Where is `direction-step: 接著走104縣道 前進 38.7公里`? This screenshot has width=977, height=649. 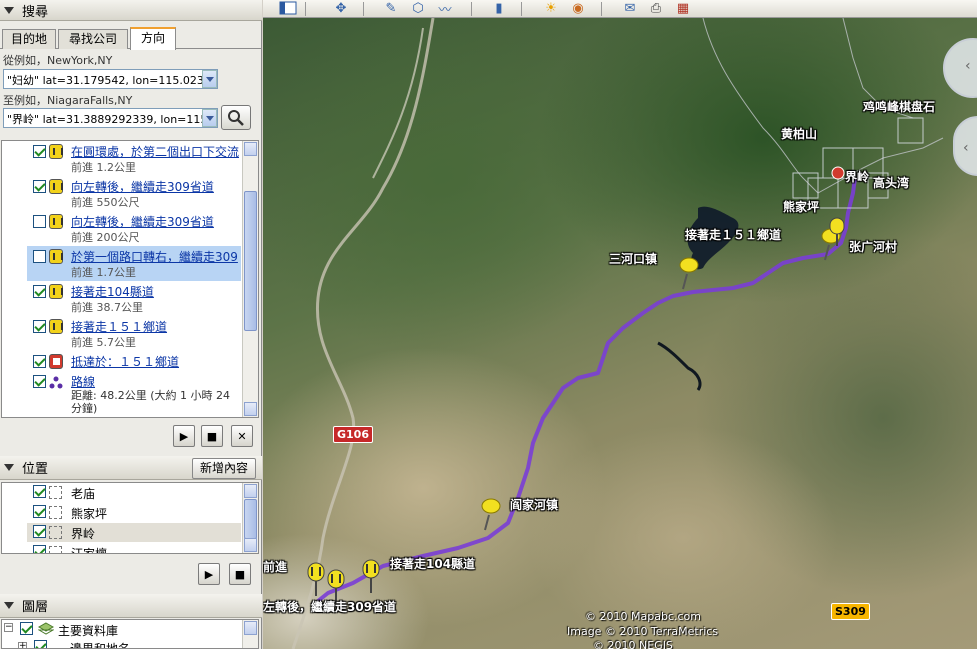 direction-step: 接著走104縣道 前進 38.7公里 is located at coordinates (134, 298).